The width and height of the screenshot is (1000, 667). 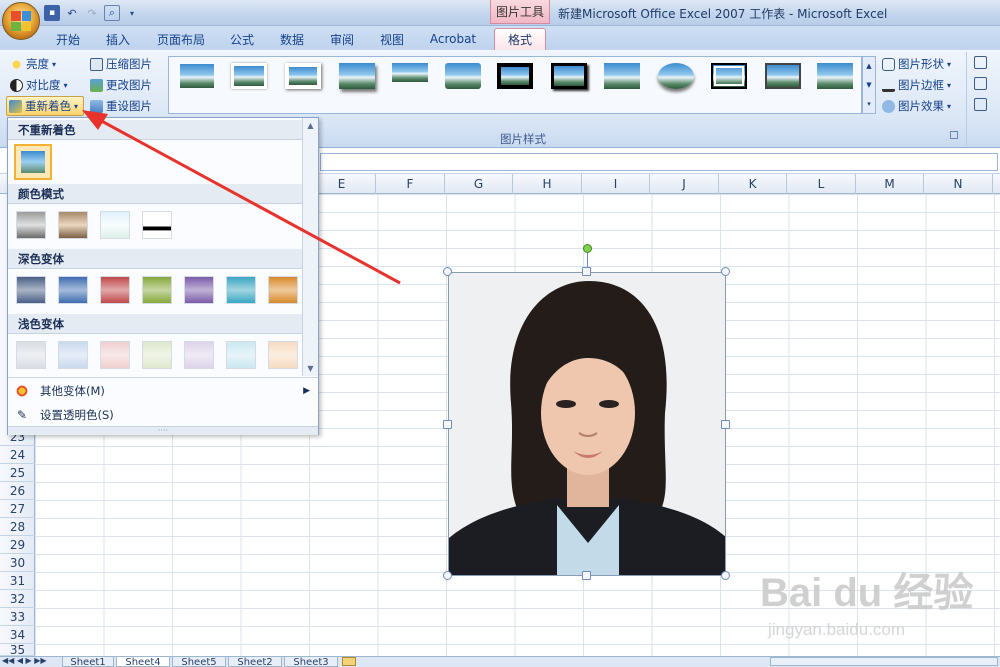 What do you see at coordinates (112, 13) in the screenshot?
I see `print-preview-icon: ⌕` at bounding box center [112, 13].